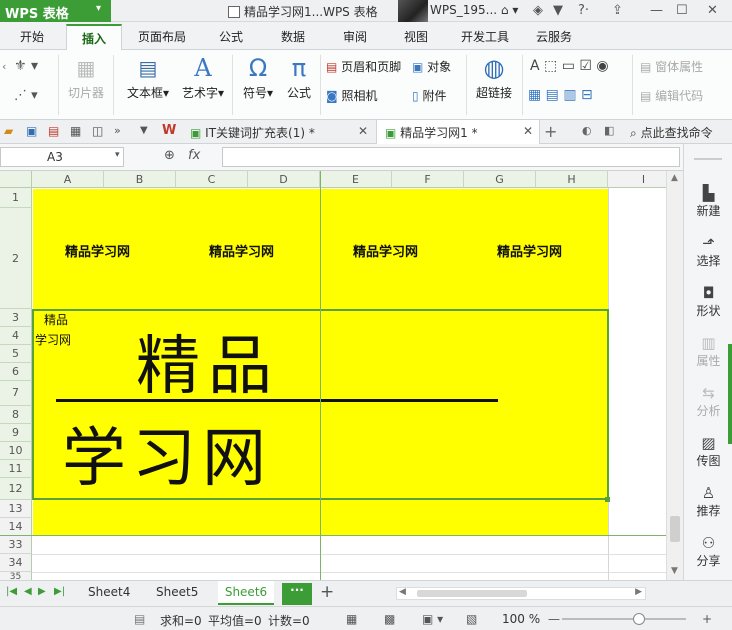 This screenshot has height=630, width=732. Describe the element at coordinates (28, 591) in the screenshot. I see `prev-sheet-icon: ◀` at that location.